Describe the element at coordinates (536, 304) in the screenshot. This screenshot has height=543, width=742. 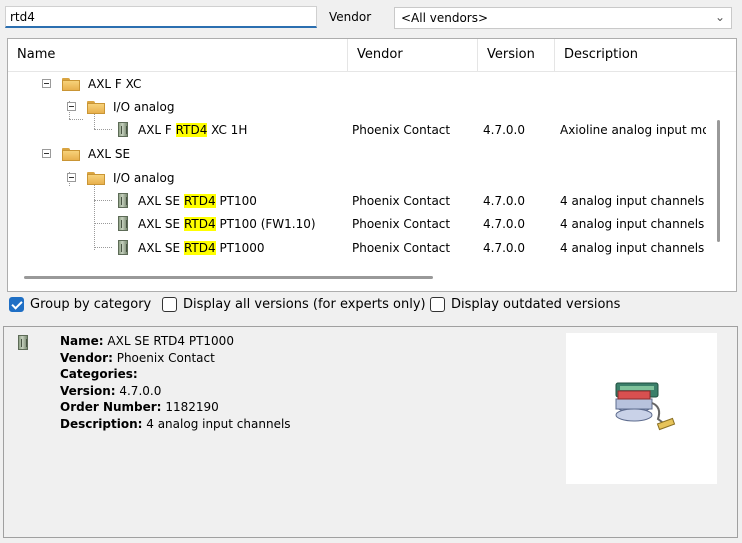
I see `display-outdated-versions-label: Display outdated versions` at that location.